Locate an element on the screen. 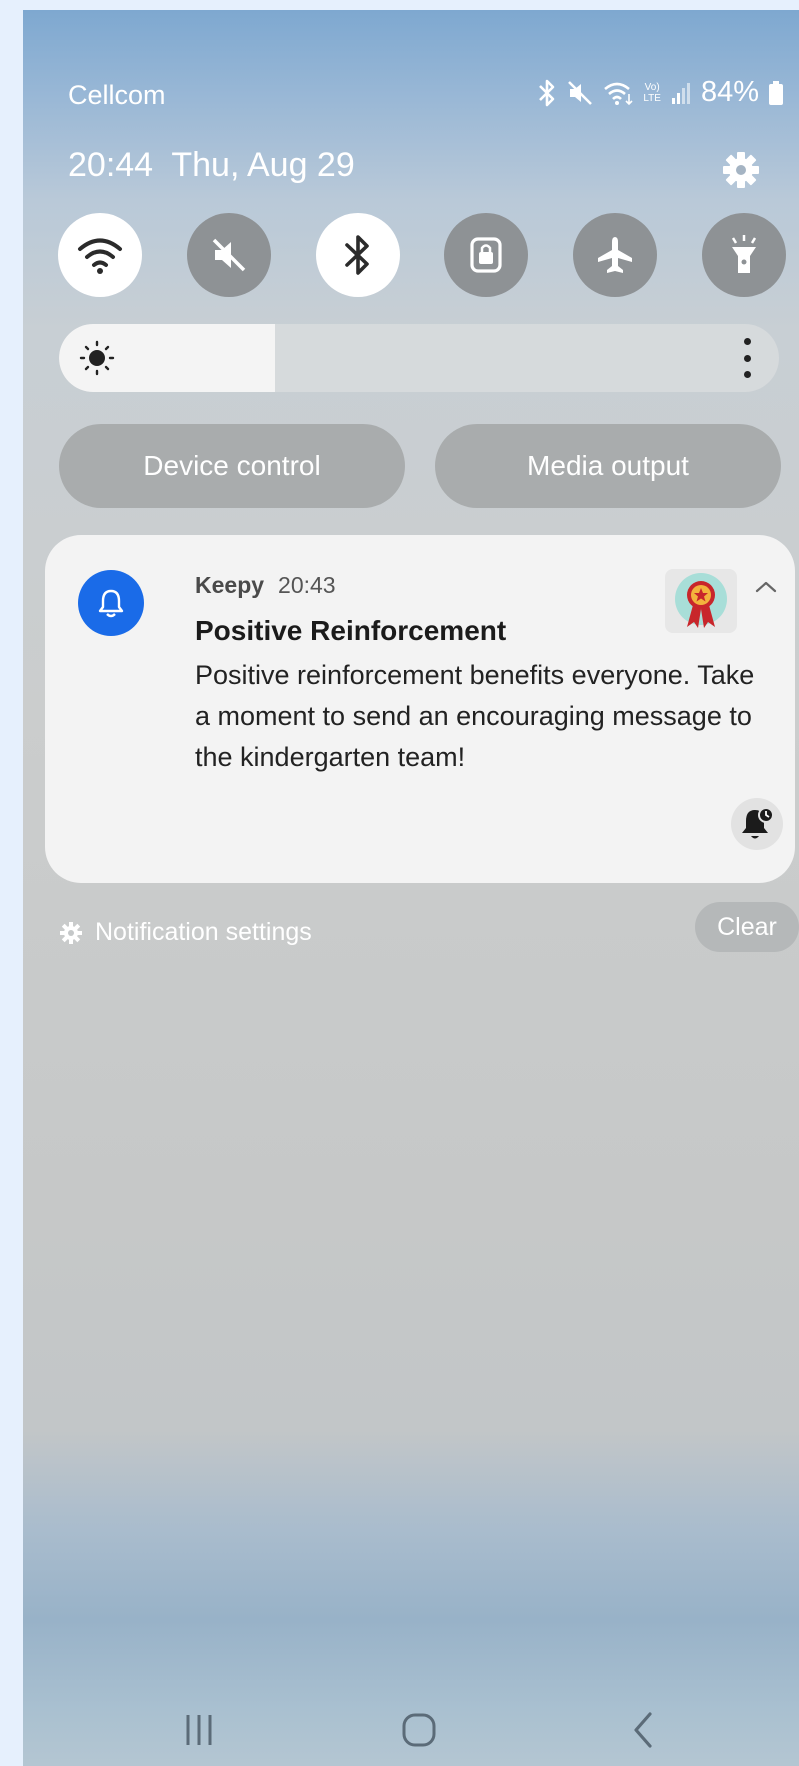  notification-time: 20:43 is located at coordinates (307, 585).